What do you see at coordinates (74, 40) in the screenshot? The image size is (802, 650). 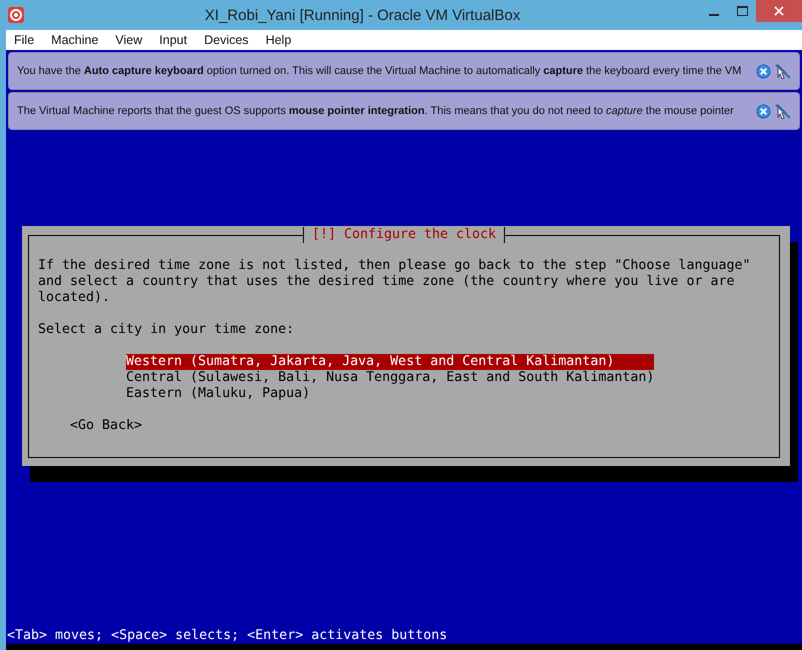 I see `menu-item: Machine` at bounding box center [74, 40].